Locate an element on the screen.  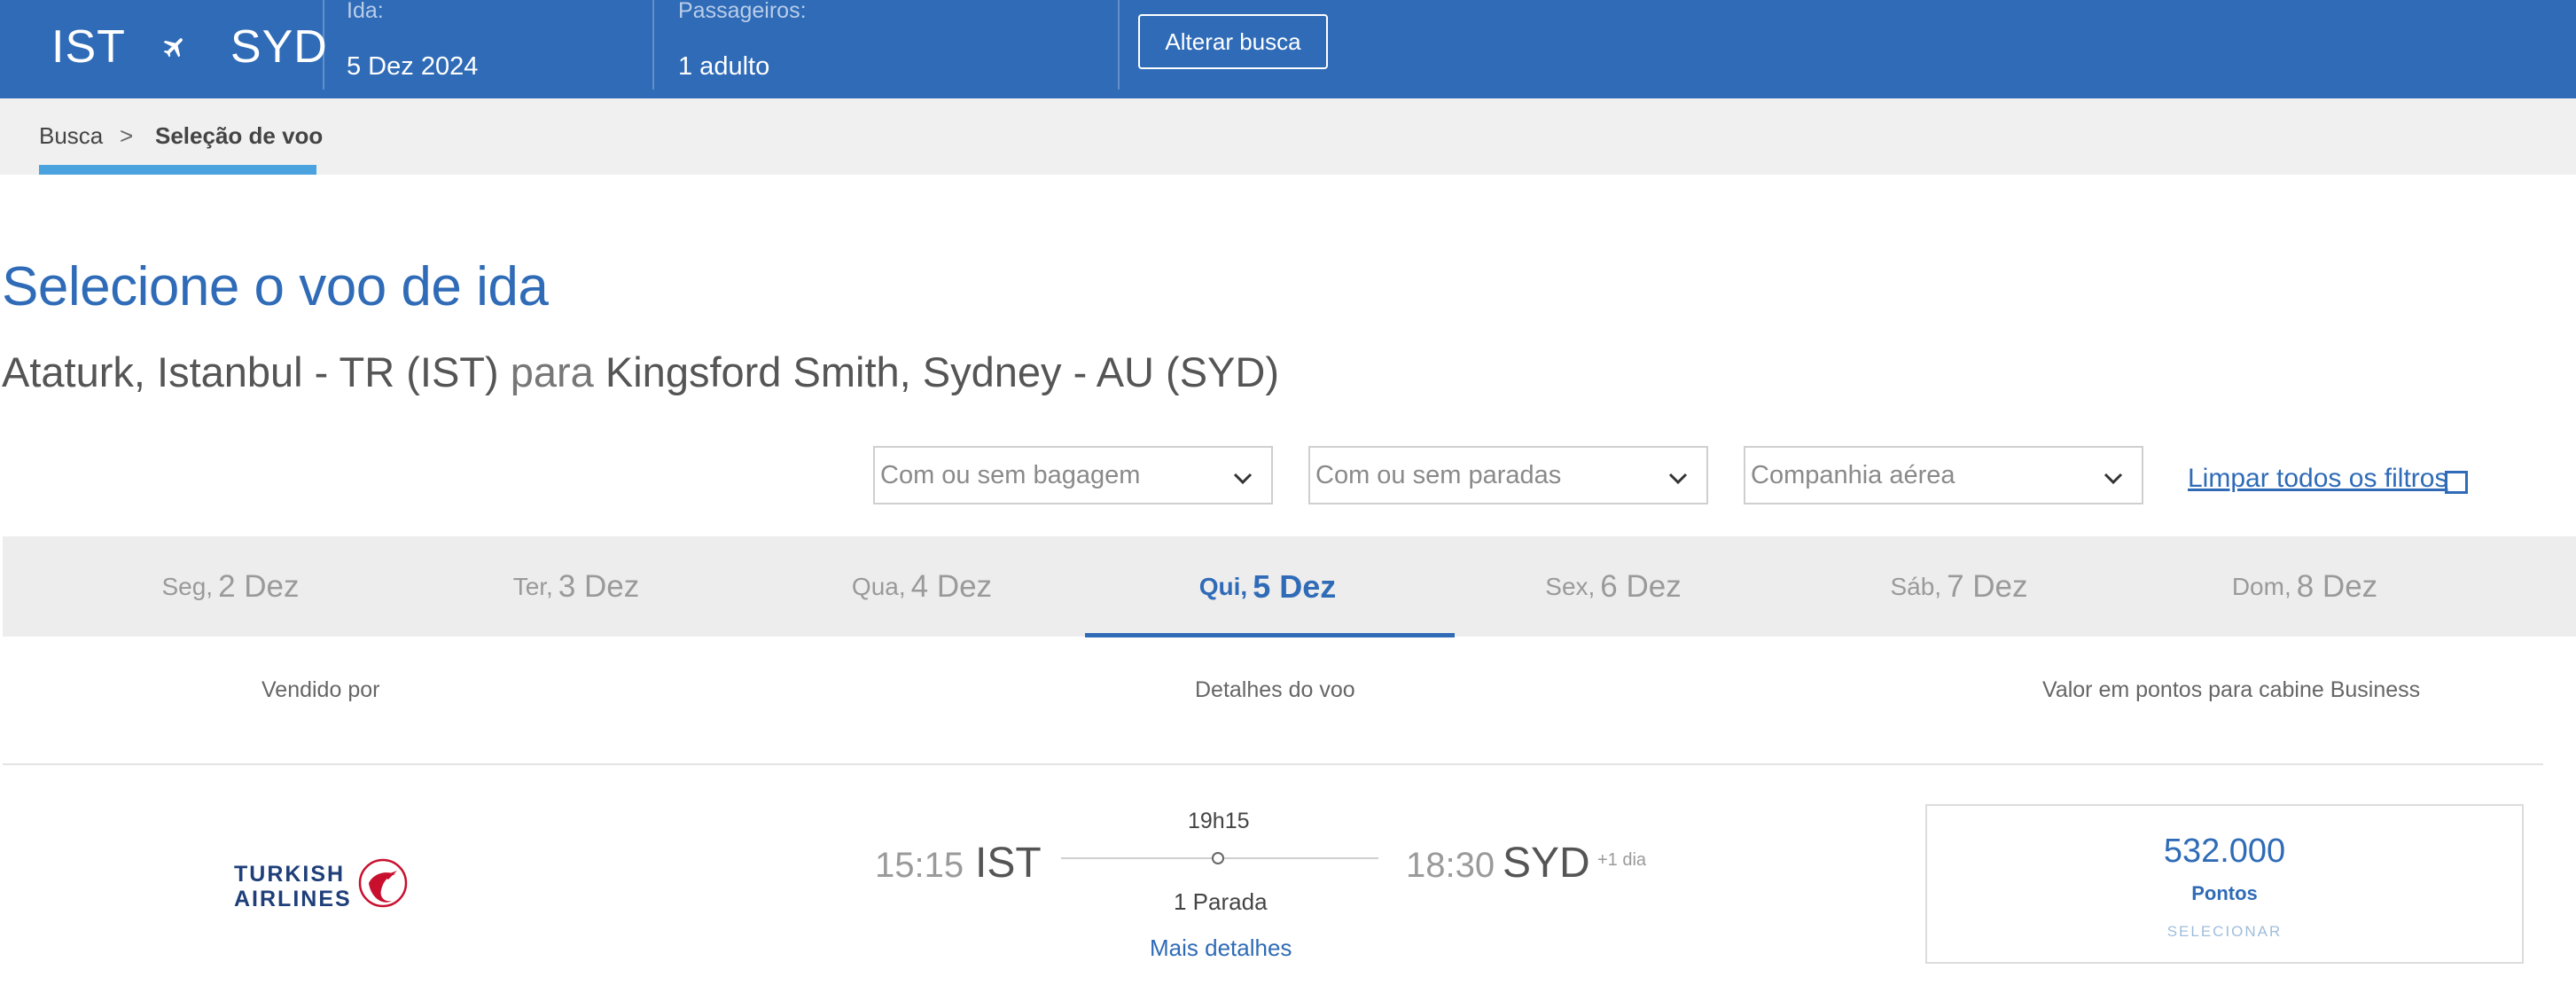
select-button: SELECIONAR is located at coordinates (2224, 932).